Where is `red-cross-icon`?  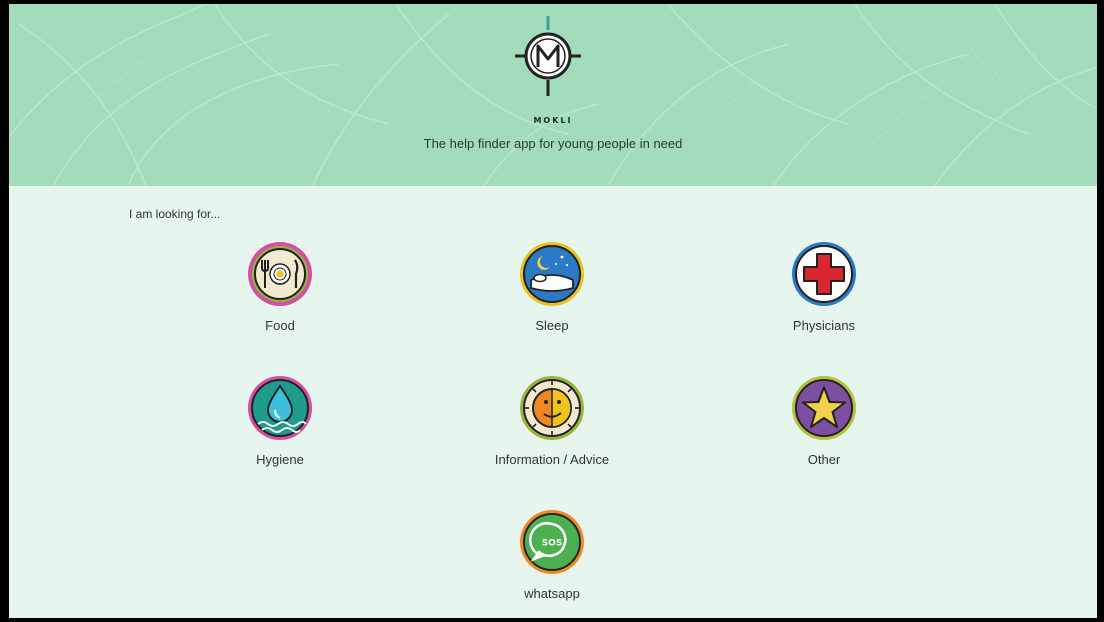 red-cross-icon is located at coordinates (824, 274).